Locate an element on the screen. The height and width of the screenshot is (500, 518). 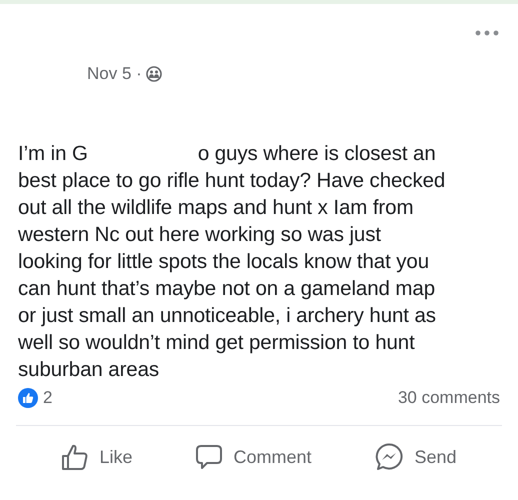
post-date: Nov 5 · is located at coordinates (114, 74).